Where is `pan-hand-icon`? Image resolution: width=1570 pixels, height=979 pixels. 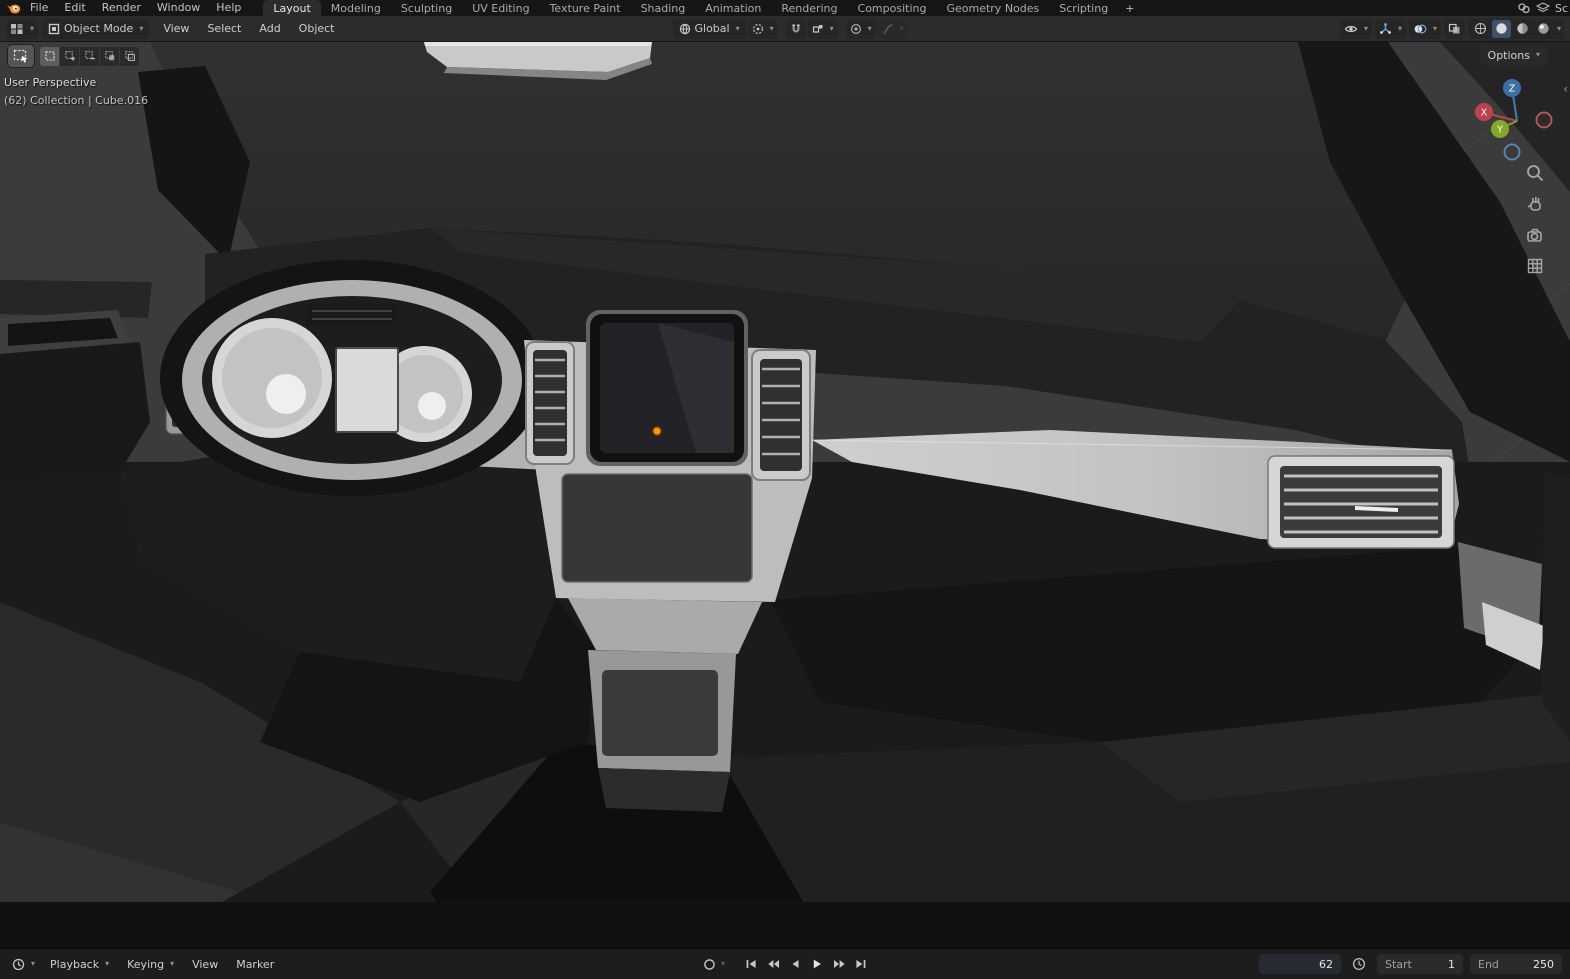
pan-hand-icon is located at coordinates (1535, 204).